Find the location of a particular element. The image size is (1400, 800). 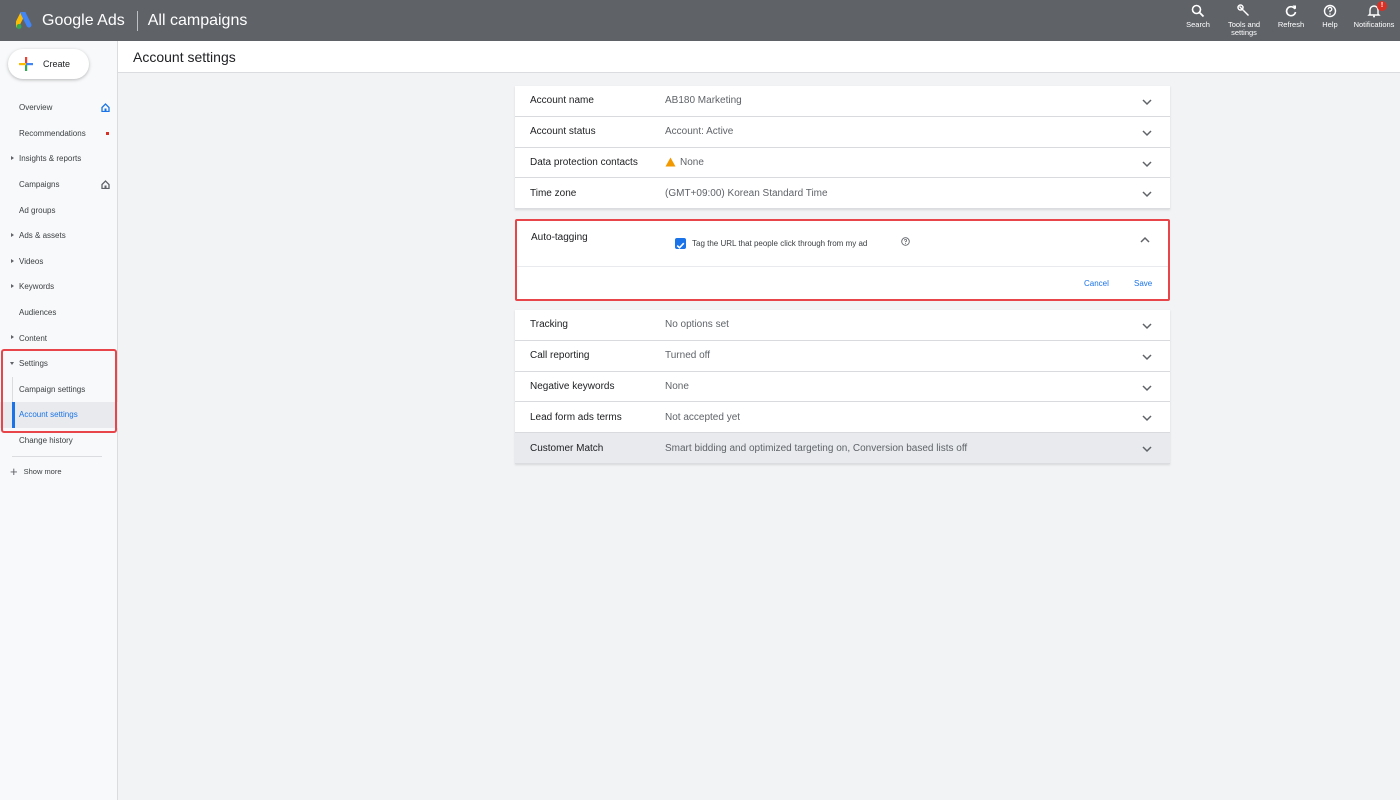

setting-label: Account name is located at coordinates (562, 101).